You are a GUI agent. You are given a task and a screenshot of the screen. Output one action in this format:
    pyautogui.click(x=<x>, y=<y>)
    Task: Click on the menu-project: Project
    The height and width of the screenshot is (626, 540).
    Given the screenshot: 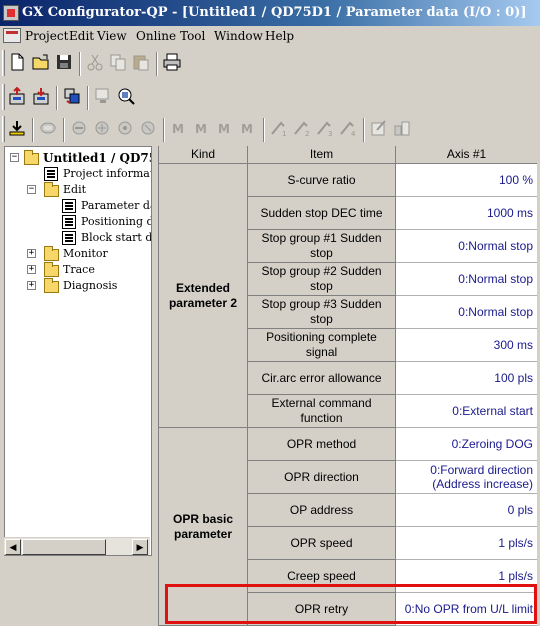 What is the action you would take?
    pyautogui.click(x=46, y=36)
    